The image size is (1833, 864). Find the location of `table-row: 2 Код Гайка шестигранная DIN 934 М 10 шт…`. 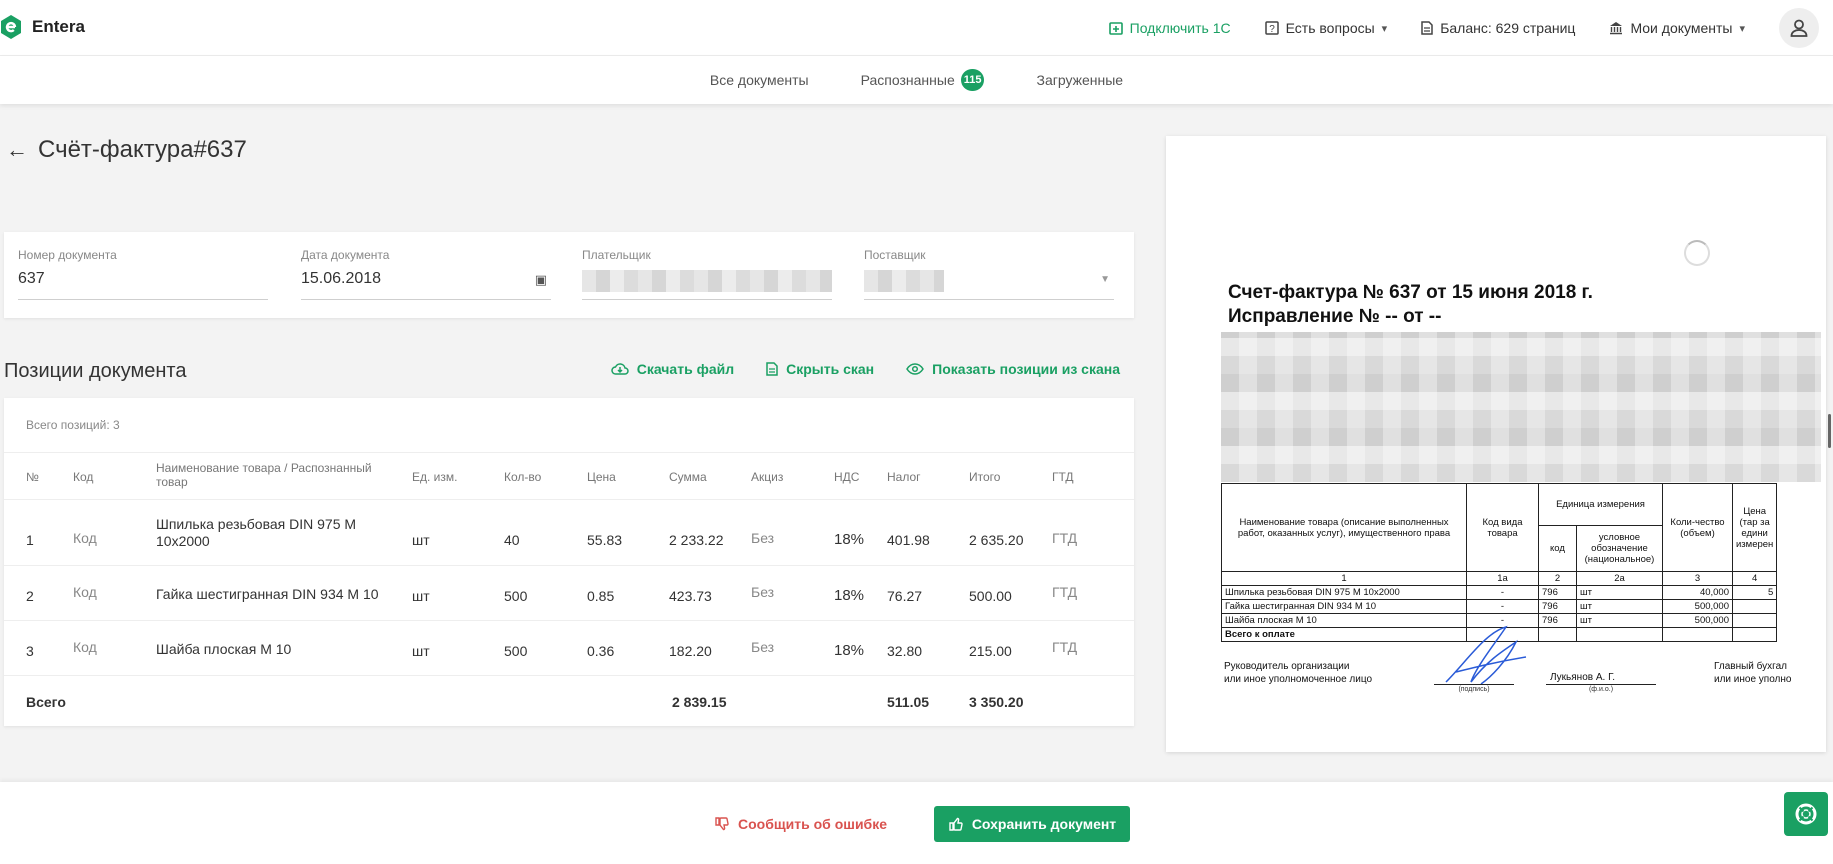

table-row: 2 Код Гайка шестигранная DIN 934 М 10 шт… is located at coordinates (569, 593).